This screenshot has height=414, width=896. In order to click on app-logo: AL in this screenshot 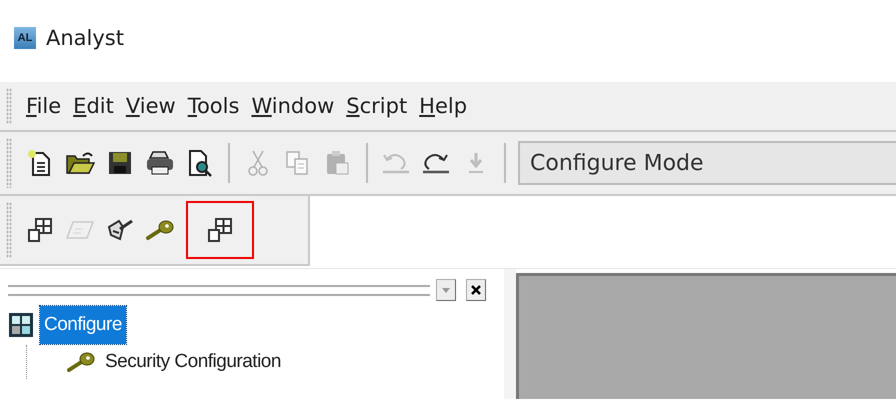, I will do `click(25, 38)`.